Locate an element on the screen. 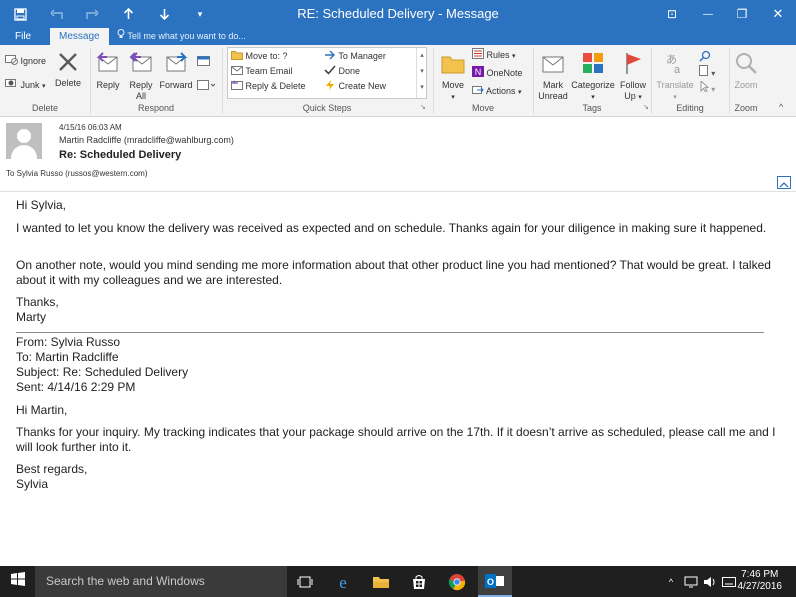 Image resolution: width=796 pixels, height=597 pixels. tab-message: Message is located at coordinates (79, 36).